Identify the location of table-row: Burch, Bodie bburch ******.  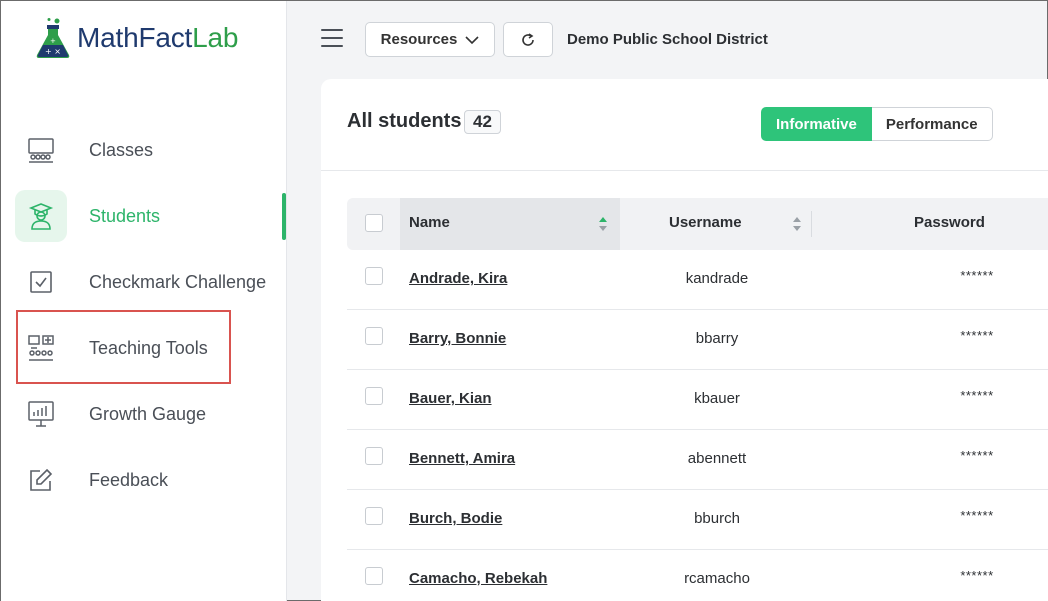
(697, 520).